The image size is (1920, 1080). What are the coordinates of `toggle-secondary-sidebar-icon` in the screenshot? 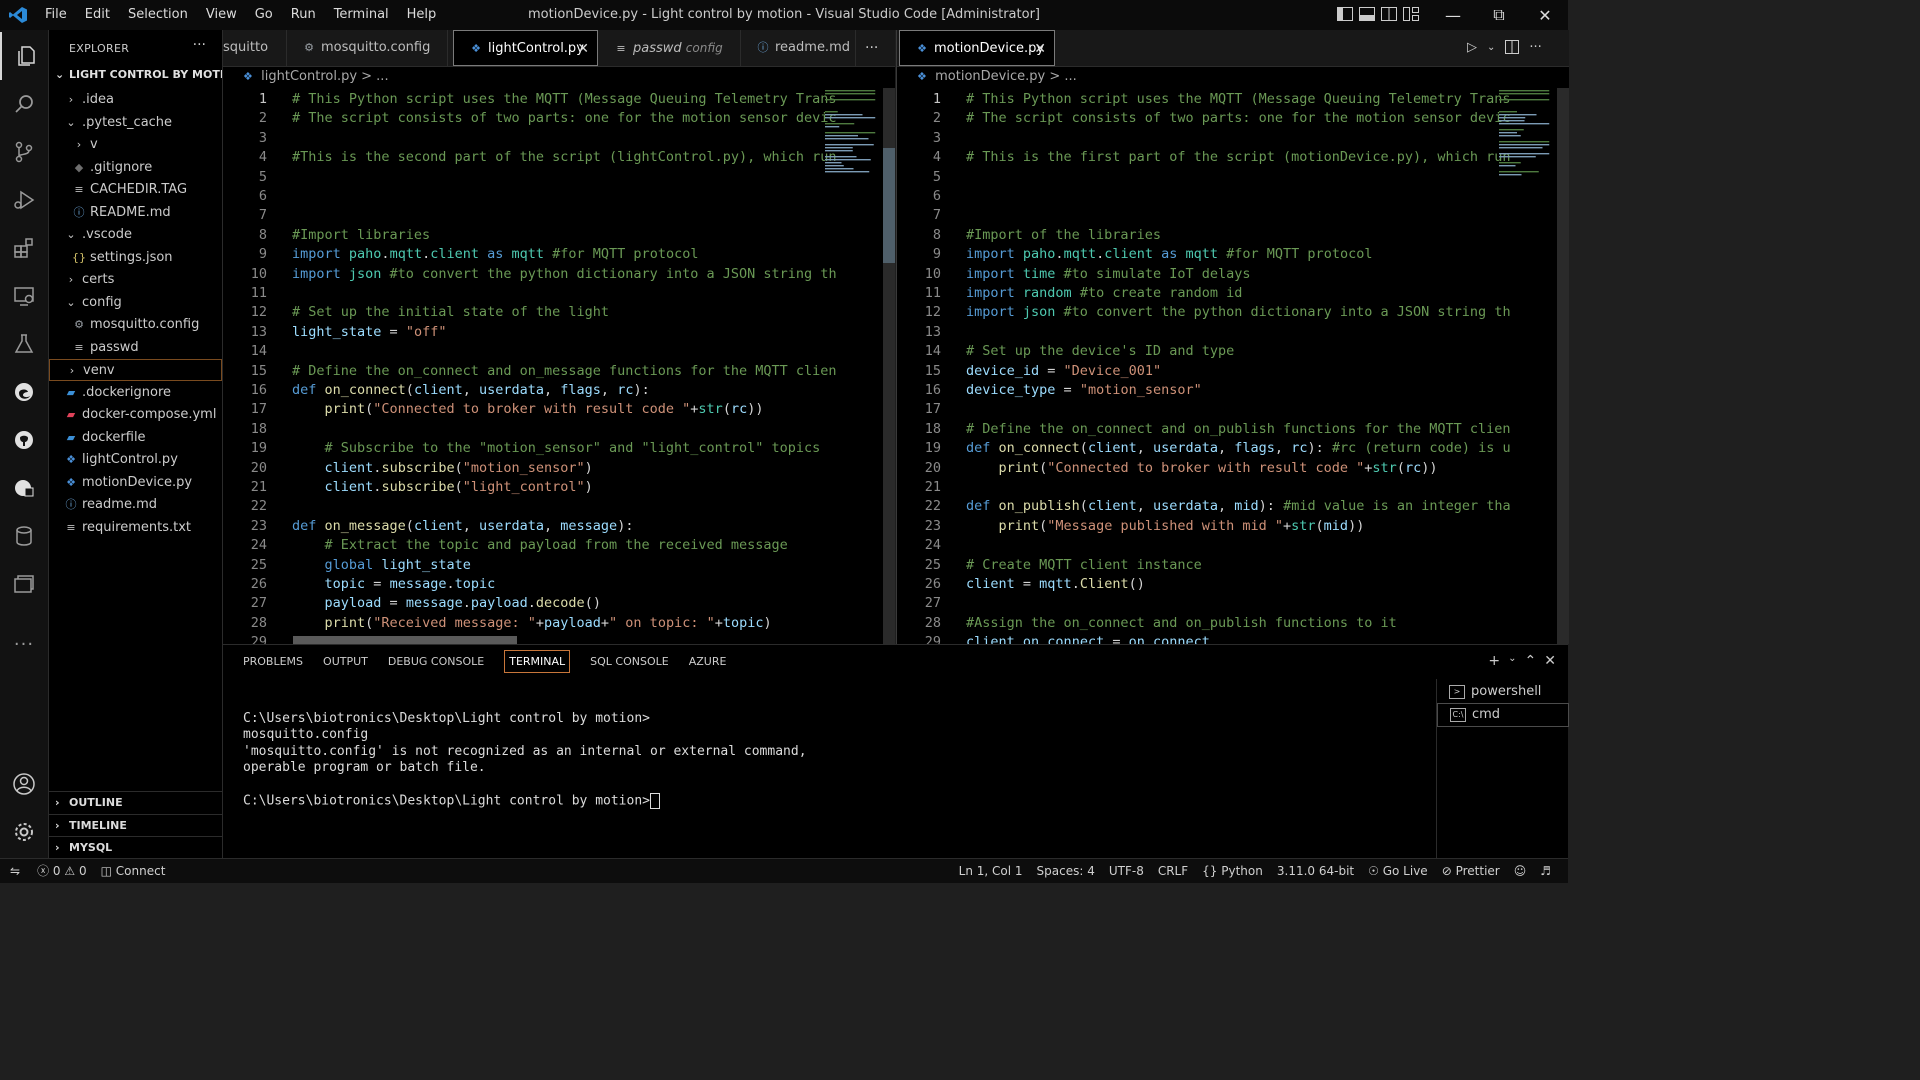 It's located at (1389, 14).